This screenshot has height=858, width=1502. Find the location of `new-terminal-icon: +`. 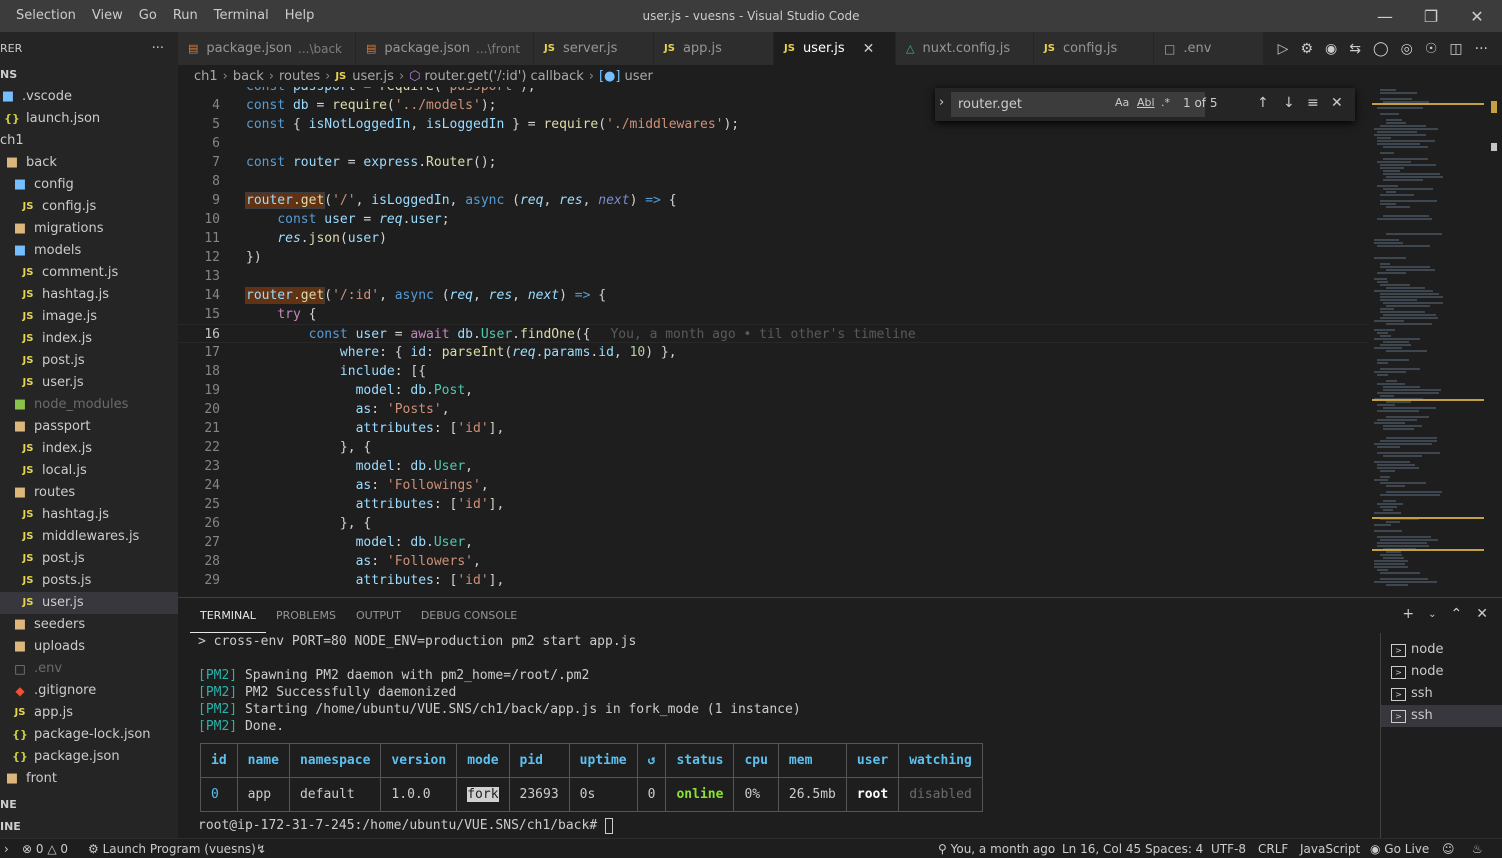

new-terminal-icon: + is located at coordinates (1408, 615).